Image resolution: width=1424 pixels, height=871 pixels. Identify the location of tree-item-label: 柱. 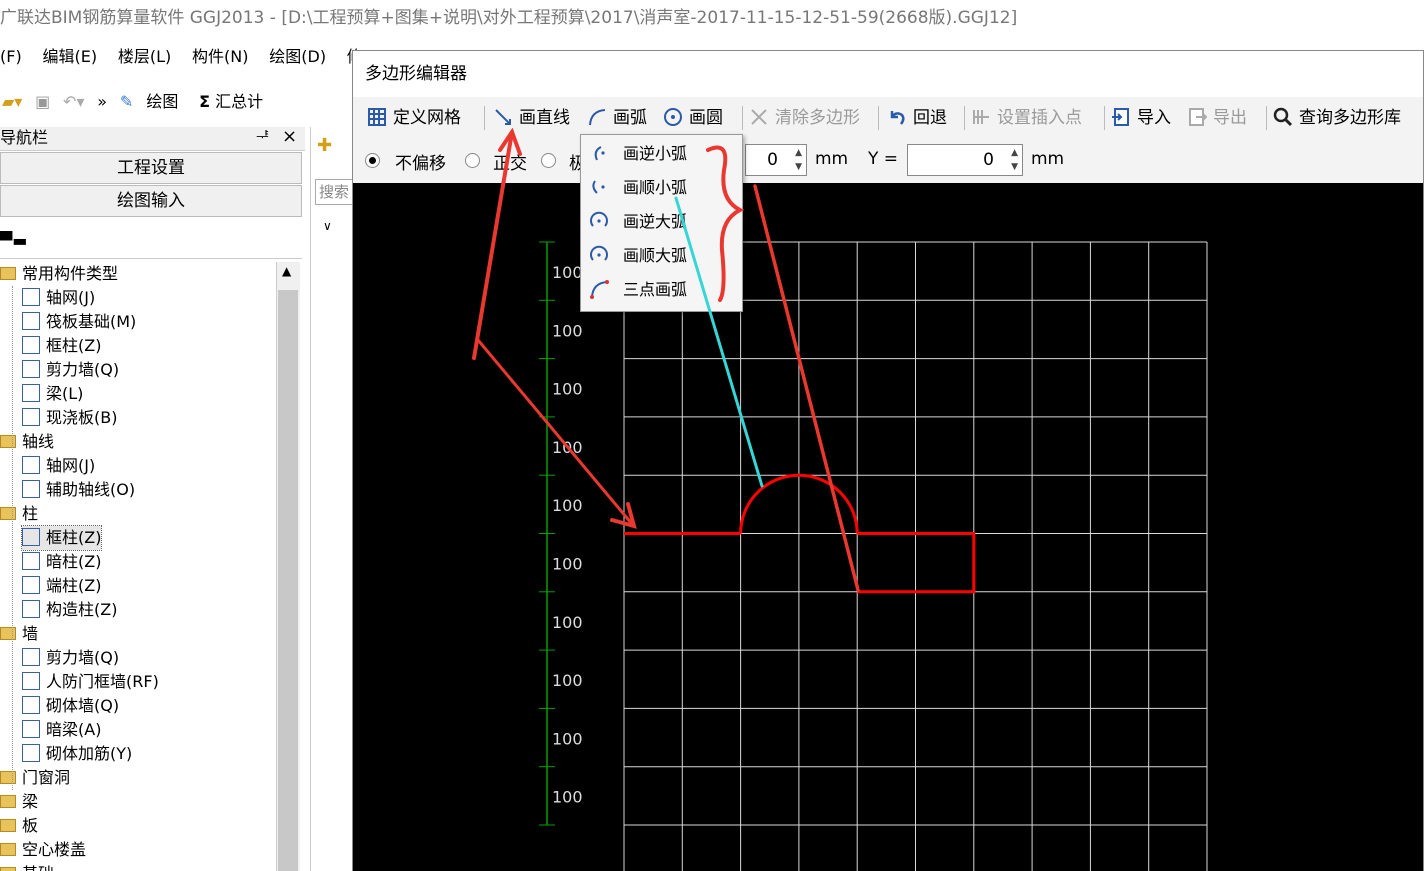
(30, 513).